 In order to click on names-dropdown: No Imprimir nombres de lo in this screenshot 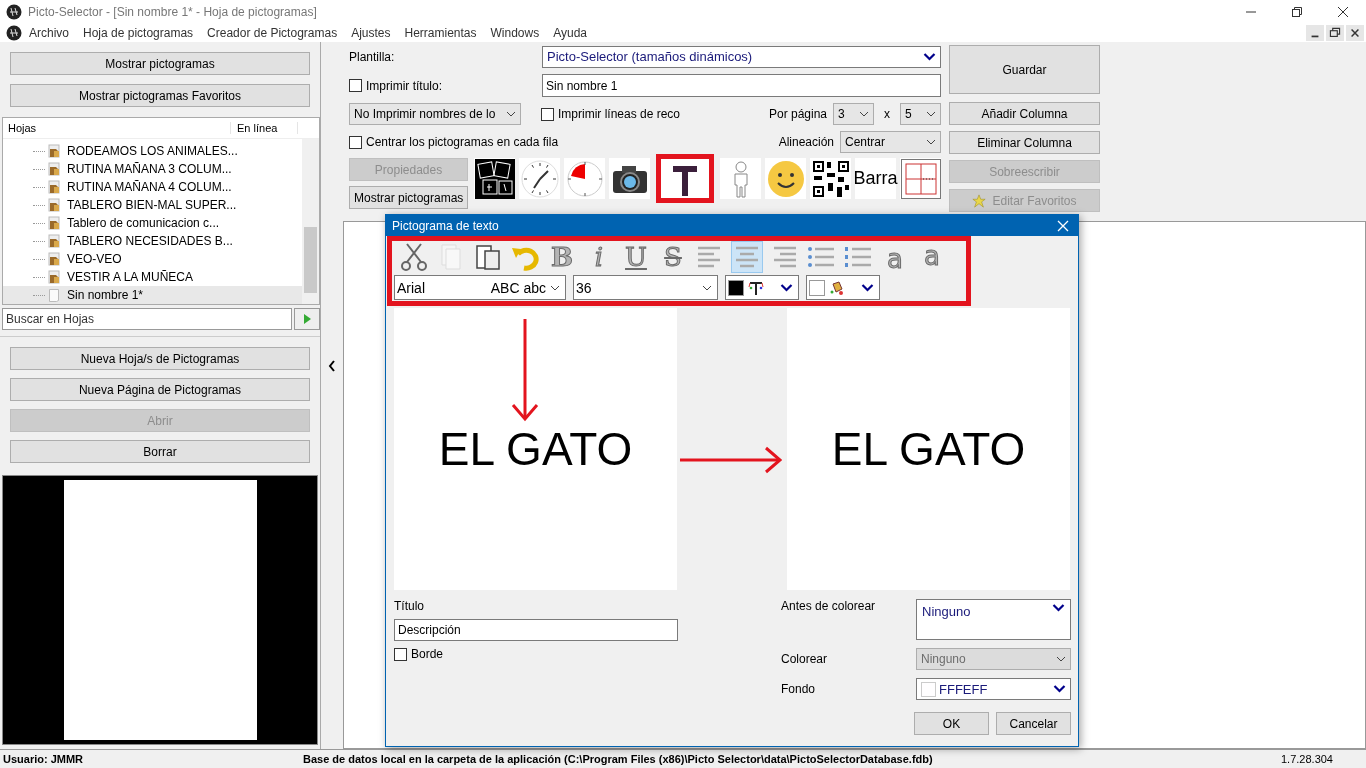, I will do `click(435, 114)`.